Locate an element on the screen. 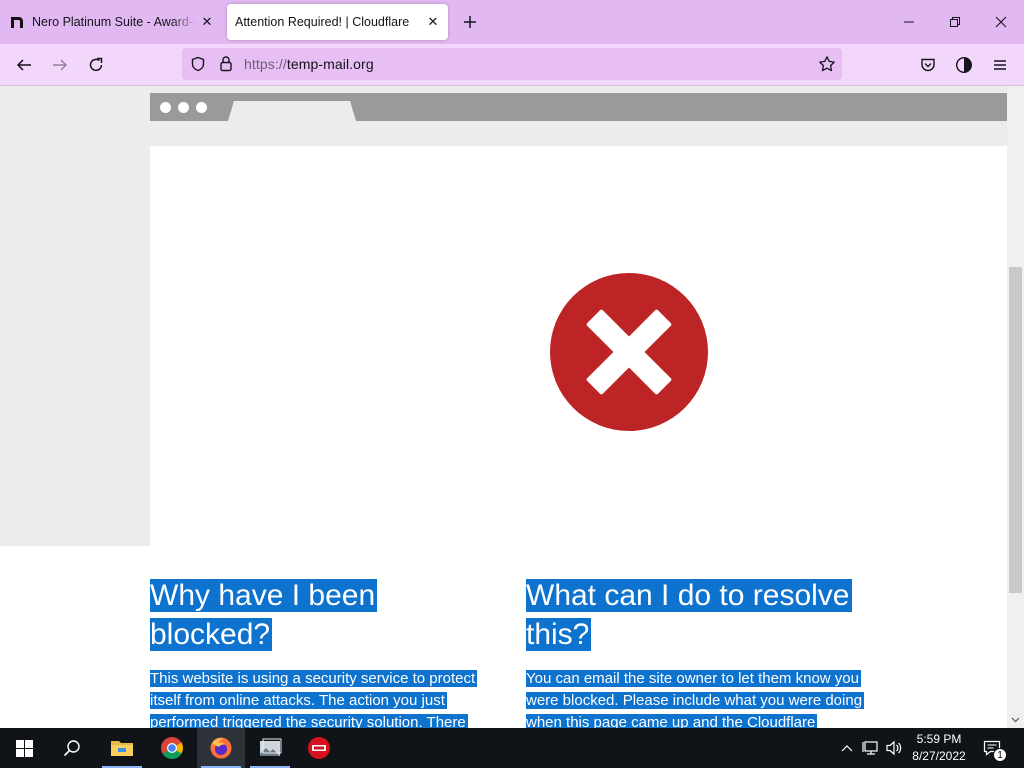 Image resolution: width=1024 pixels, height=768 pixels. nero-app-icon is located at coordinates (319, 748).